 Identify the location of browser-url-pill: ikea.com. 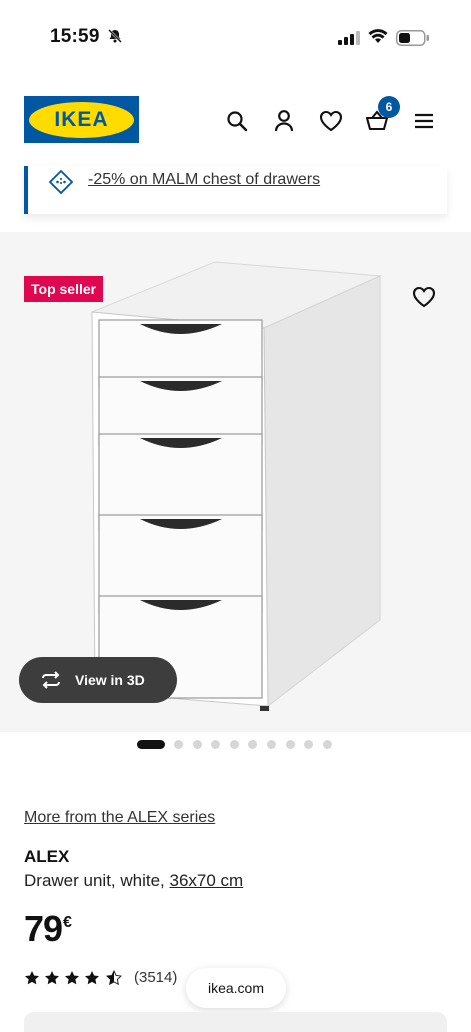
(236, 988).